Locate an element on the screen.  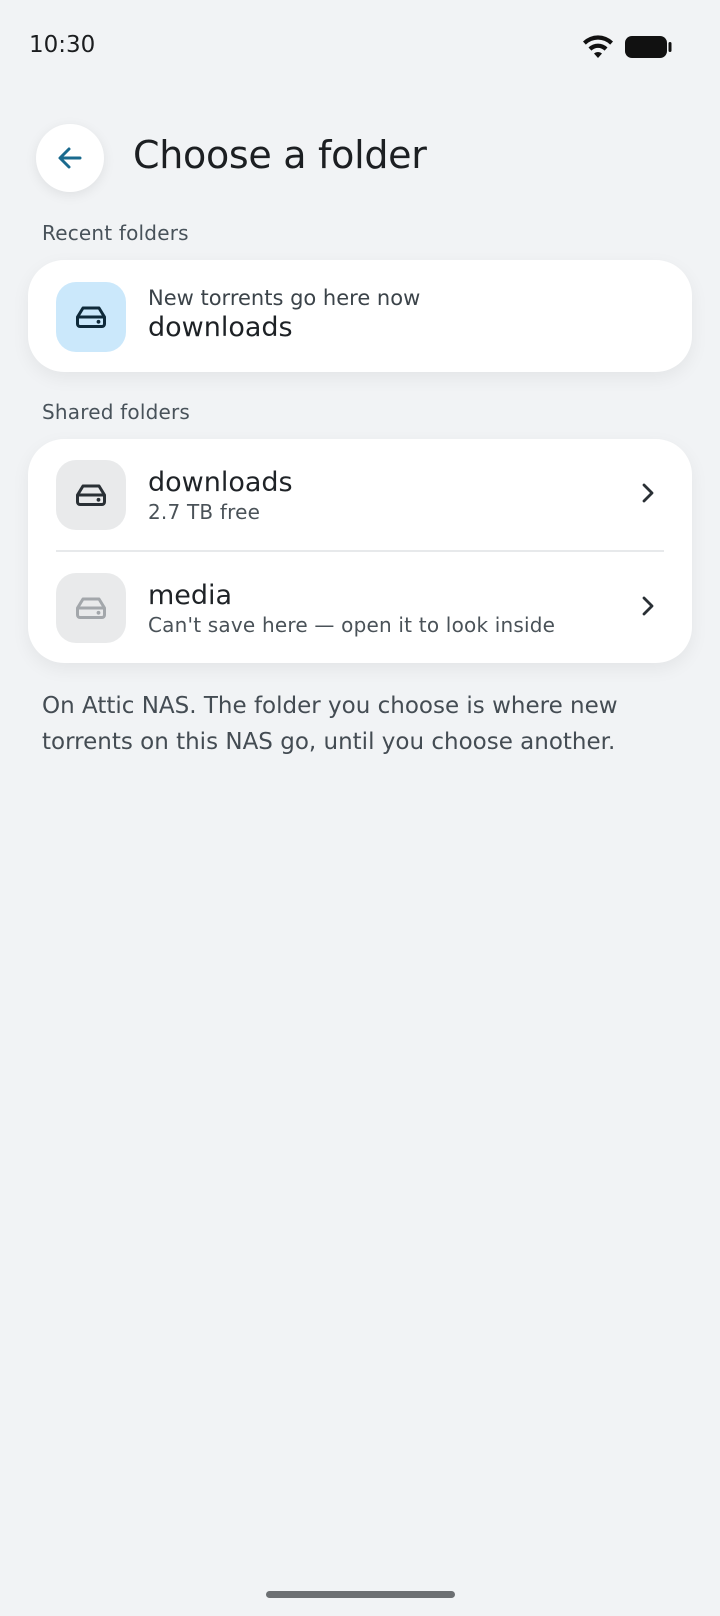
back-button is located at coordinates (70, 158).